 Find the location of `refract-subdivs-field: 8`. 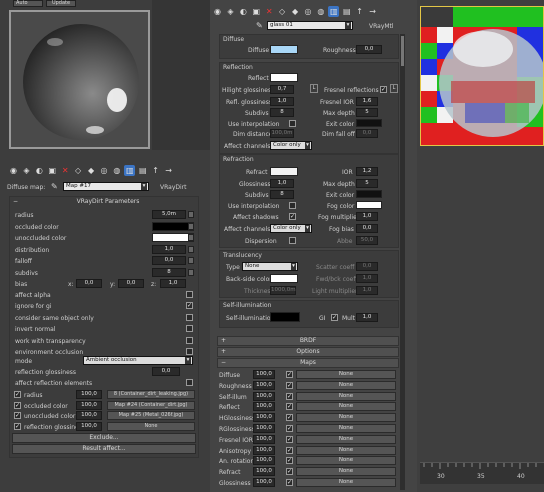

refract-subdivs-field: 8 is located at coordinates (282, 194).